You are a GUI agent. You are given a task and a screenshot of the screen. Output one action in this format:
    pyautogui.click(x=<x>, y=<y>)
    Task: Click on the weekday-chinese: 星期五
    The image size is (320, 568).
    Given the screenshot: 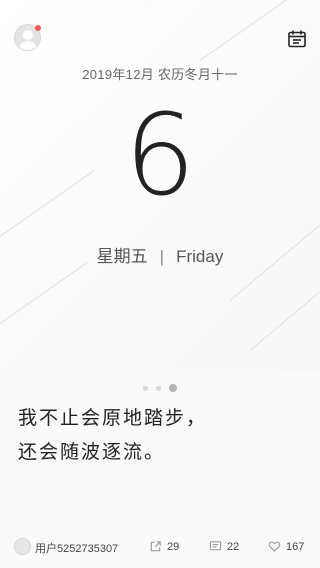 What is the action you would take?
    pyautogui.click(x=122, y=256)
    